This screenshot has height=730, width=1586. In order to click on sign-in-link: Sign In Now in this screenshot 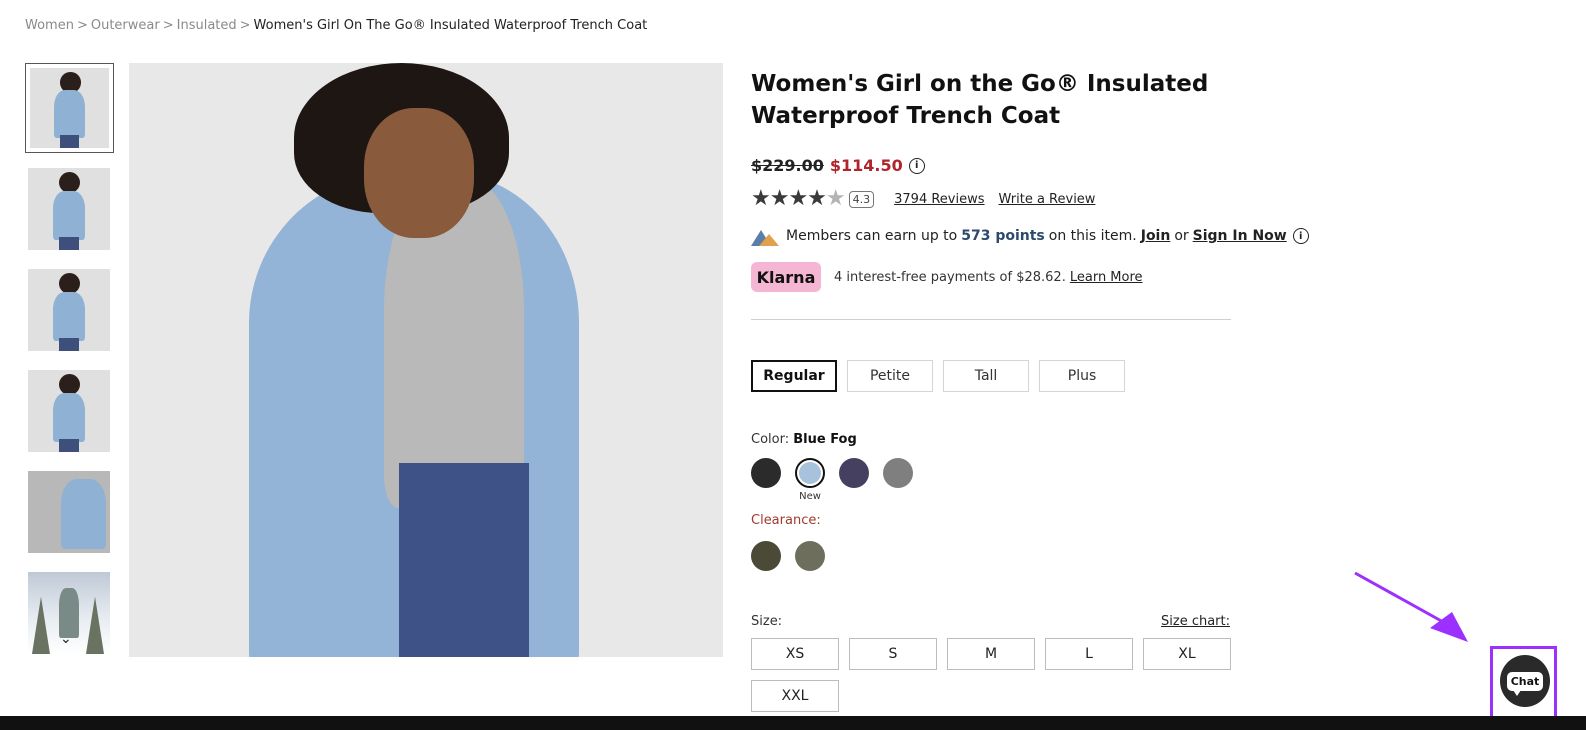, I will do `click(1240, 236)`.